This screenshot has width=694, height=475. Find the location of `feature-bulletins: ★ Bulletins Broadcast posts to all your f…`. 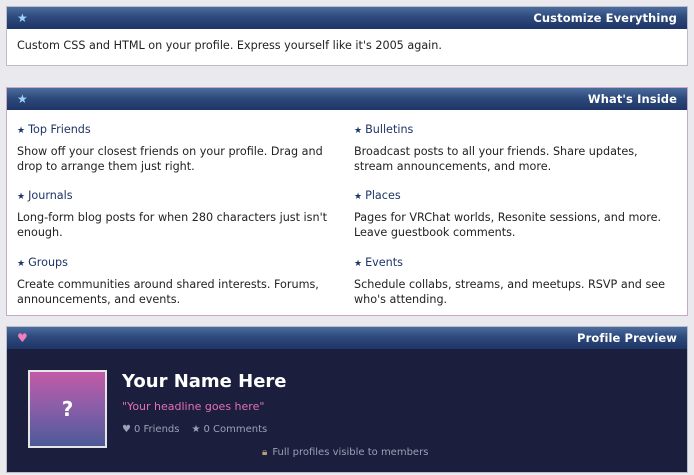

feature-bulletins: ★ Bulletins Broadcast posts to all your f… is located at coordinates (514, 148).